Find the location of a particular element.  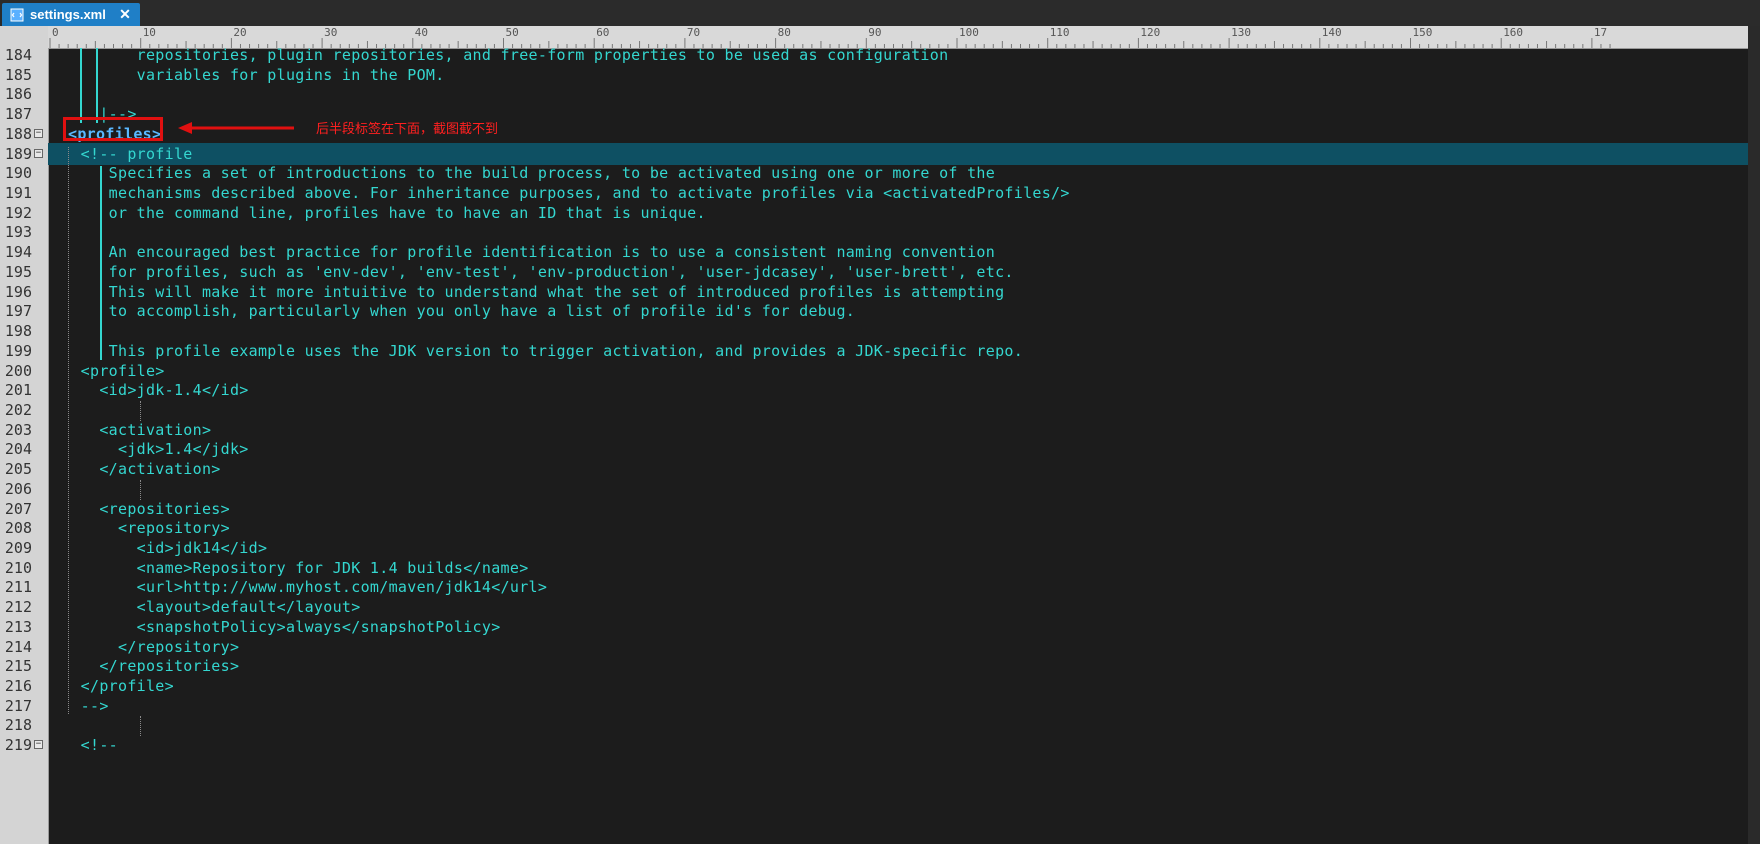

line-number: 216 is located at coordinates (18, 686).